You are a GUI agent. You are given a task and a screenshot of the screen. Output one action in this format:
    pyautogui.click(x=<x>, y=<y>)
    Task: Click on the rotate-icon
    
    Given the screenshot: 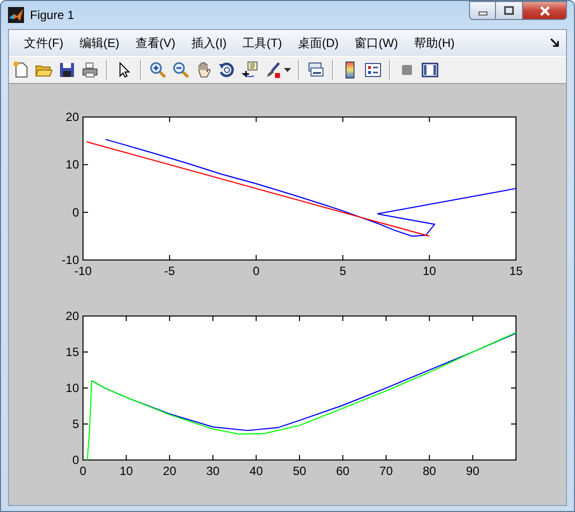 What is the action you would take?
    pyautogui.click(x=227, y=70)
    